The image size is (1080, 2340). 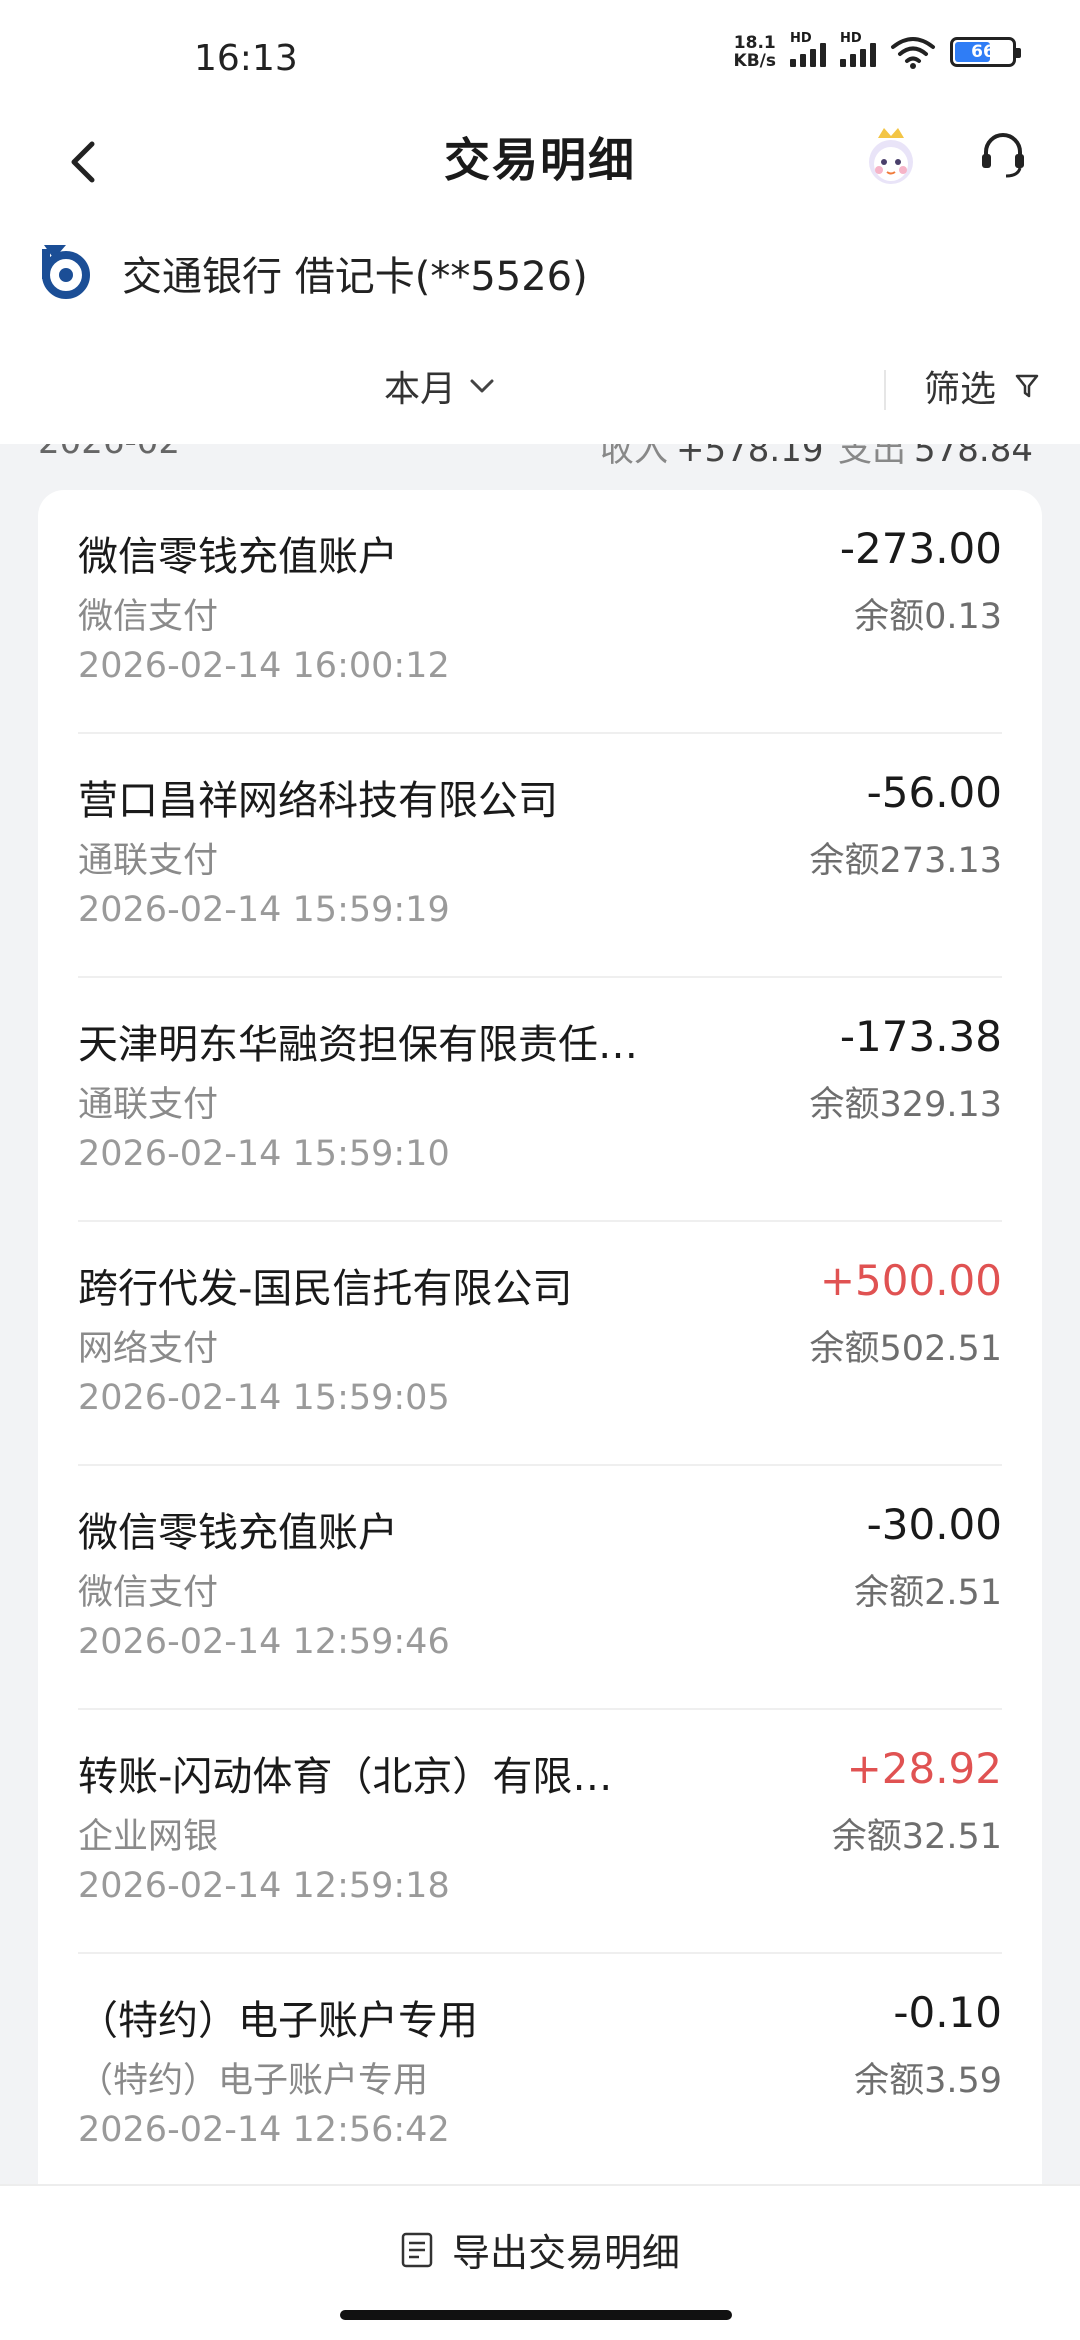 What do you see at coordinates (928, 617) in the screenshot?
I see `transaction-balance: 余额0.13` at bounding box center [928, 617].